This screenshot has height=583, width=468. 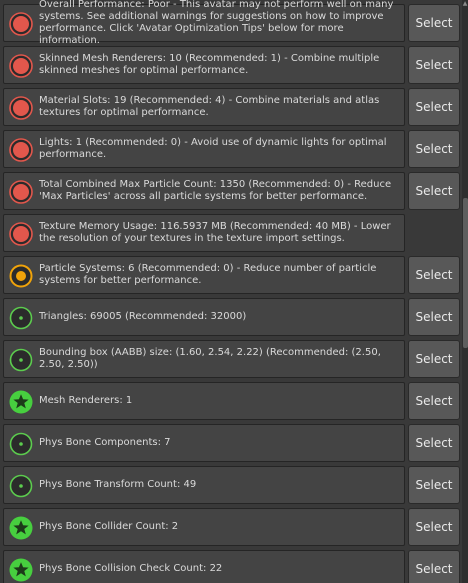 What do you see at coordinates (21, 276) in the screenshot?
I see `medium-rating-icon` at bounding box center [21, 276].